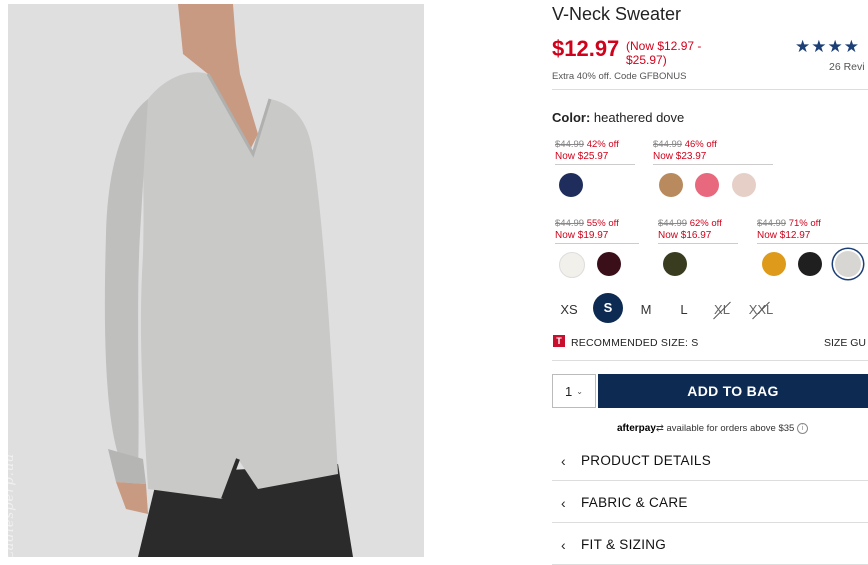 This screenshot has height=565, width=868. What do you see at coordinates (586, 48) in the screenshot?
I see `sale-price: $12.97` at bounding box center [586, 48].